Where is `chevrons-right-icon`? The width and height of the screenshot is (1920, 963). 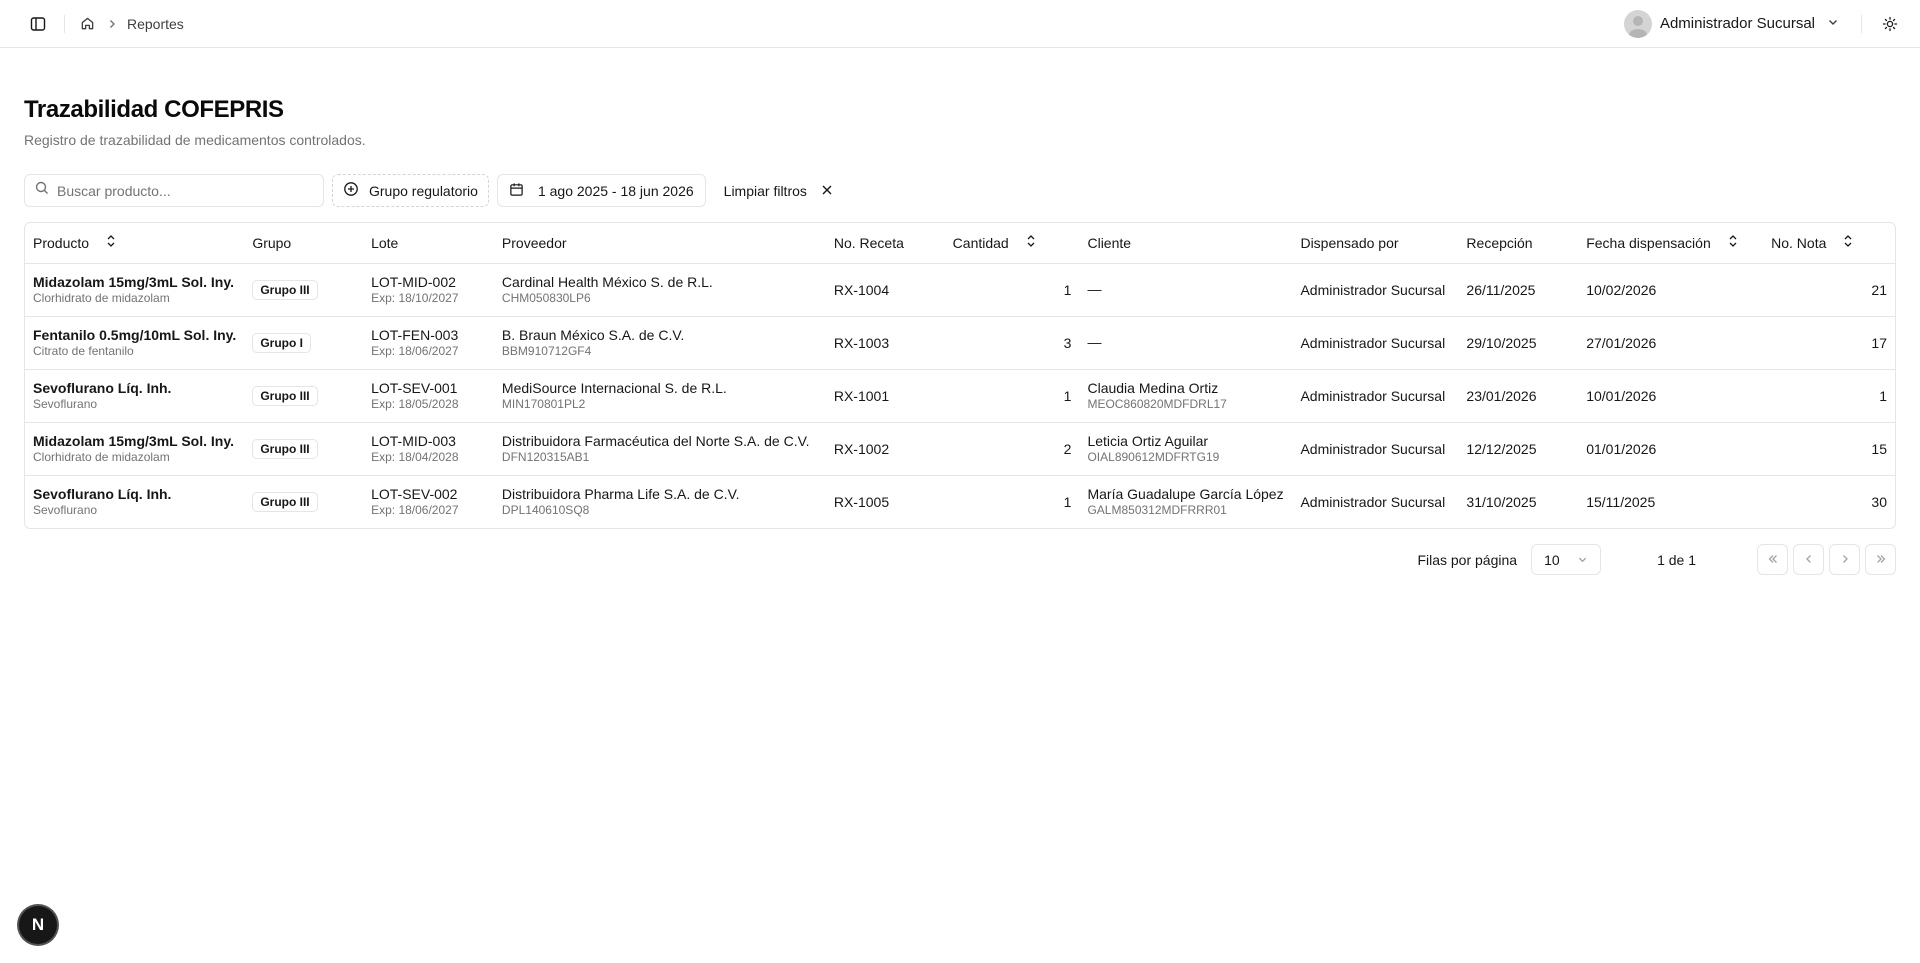
chevrons-right-icon is located at coordinates (1881, 560).